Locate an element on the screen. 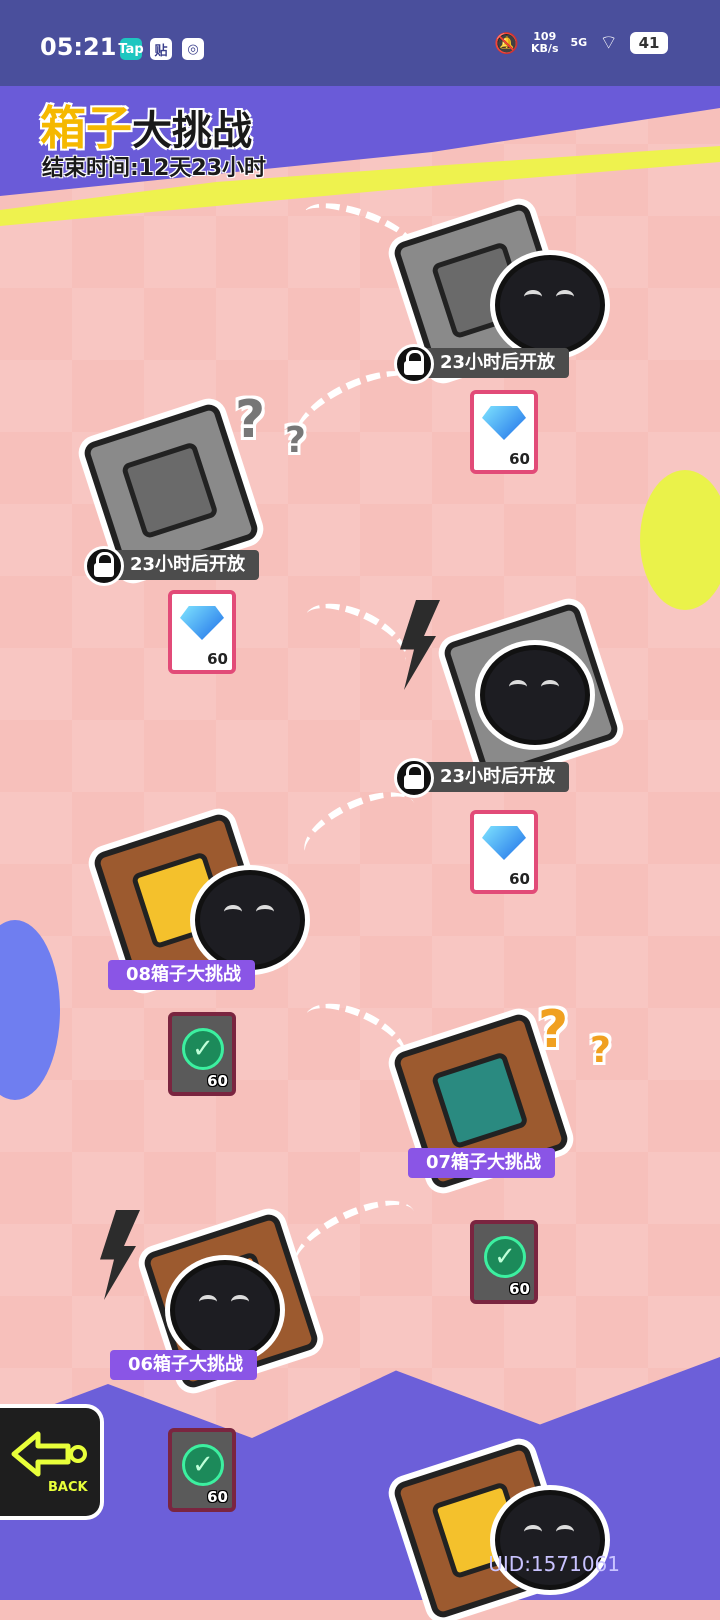 Image resolution: width=720 pixels, height=1620 pixels. signal-5g-icon: 5G is located at coordinates (579, 42).